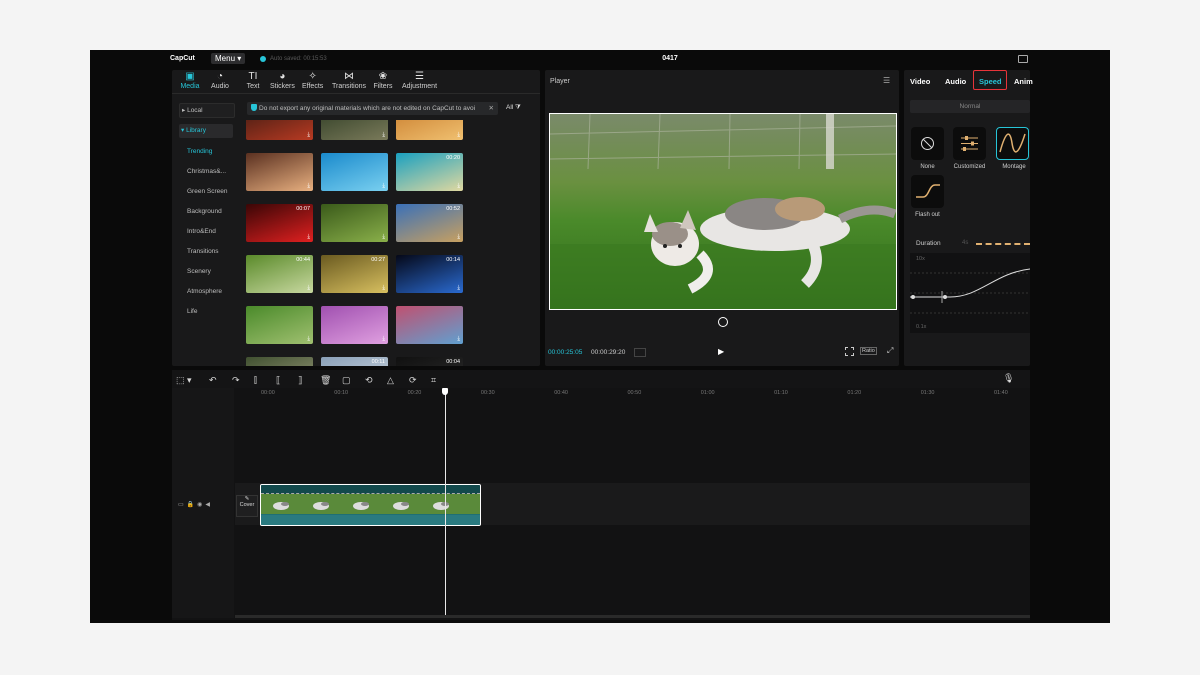 Image resolution: width=1200 pixels, height=675 pixels. What do you see at coordinates (228, 58) in the screenshot?
I see `menu-button: Menu ▾` at bounding box center [228, 58].